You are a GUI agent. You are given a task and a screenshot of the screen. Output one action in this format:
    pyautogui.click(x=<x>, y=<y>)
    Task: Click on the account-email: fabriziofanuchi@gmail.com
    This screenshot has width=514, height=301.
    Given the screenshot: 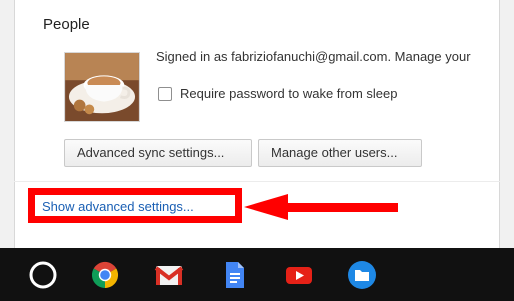 What is the action you would take?
    pyautogui.click(x=309, y=56)
    